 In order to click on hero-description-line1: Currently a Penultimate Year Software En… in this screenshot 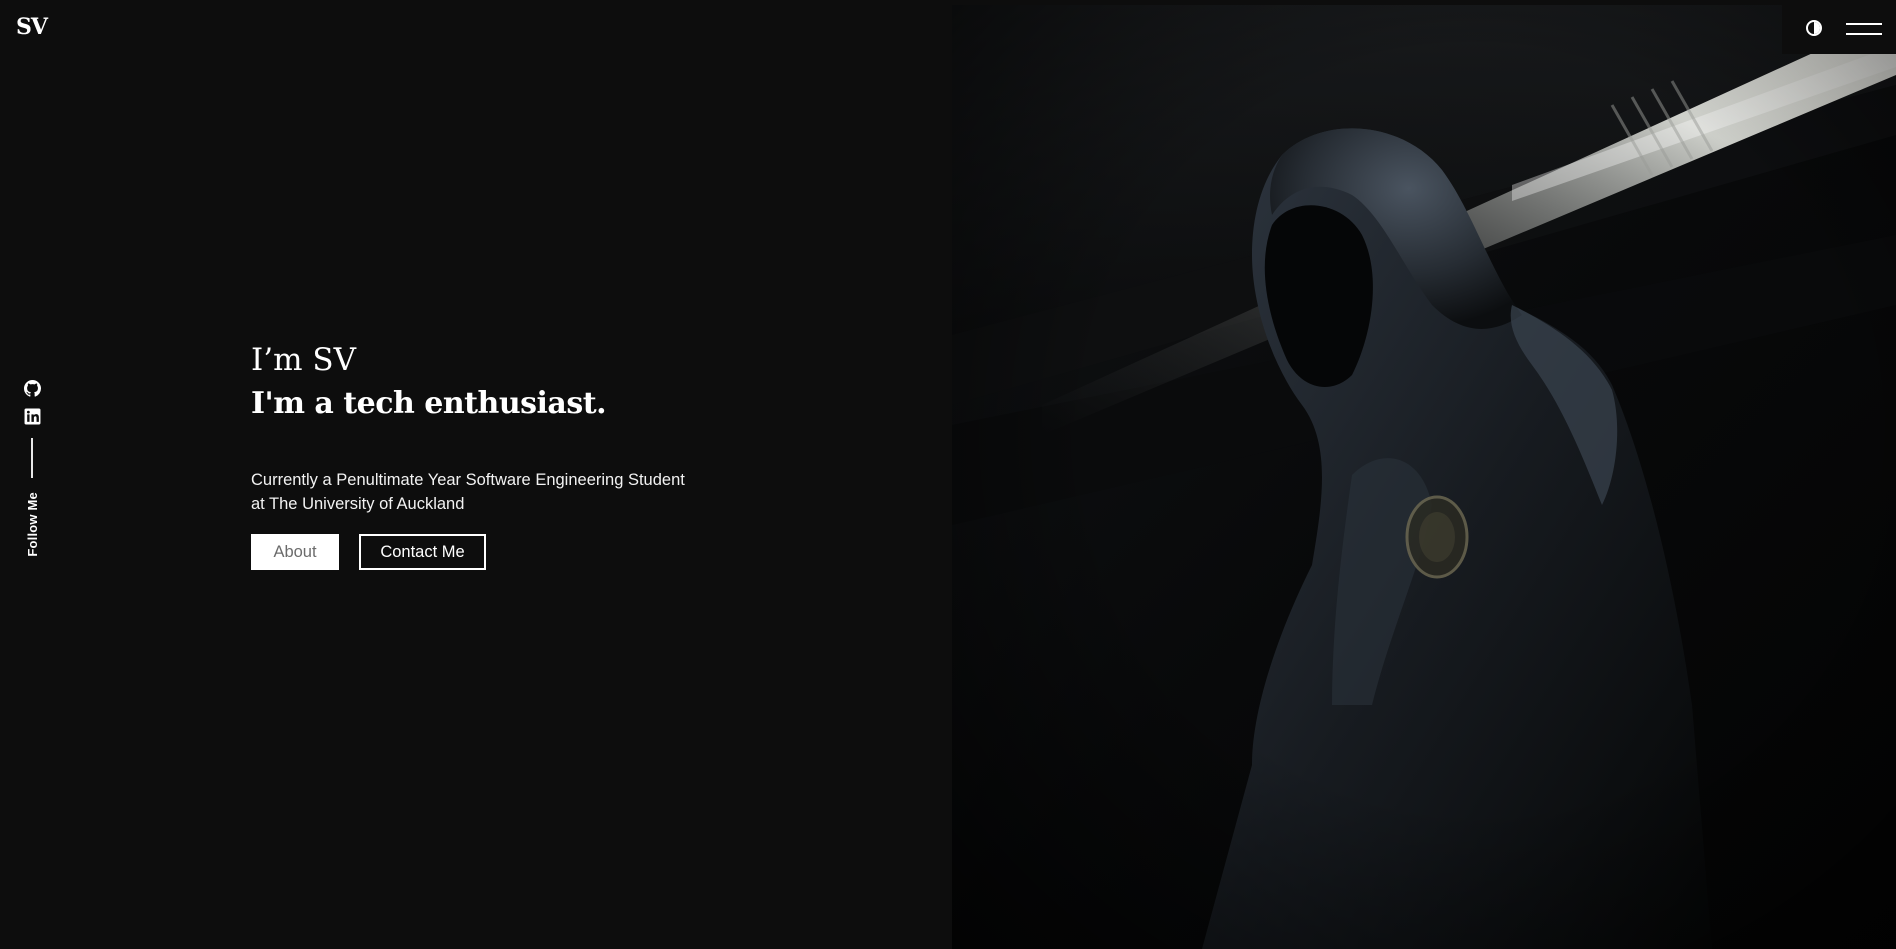, I will do `click(468, 480)`.